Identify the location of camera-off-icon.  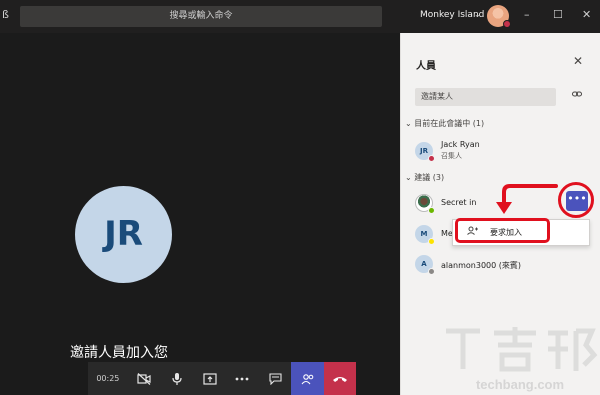
(144, 378).